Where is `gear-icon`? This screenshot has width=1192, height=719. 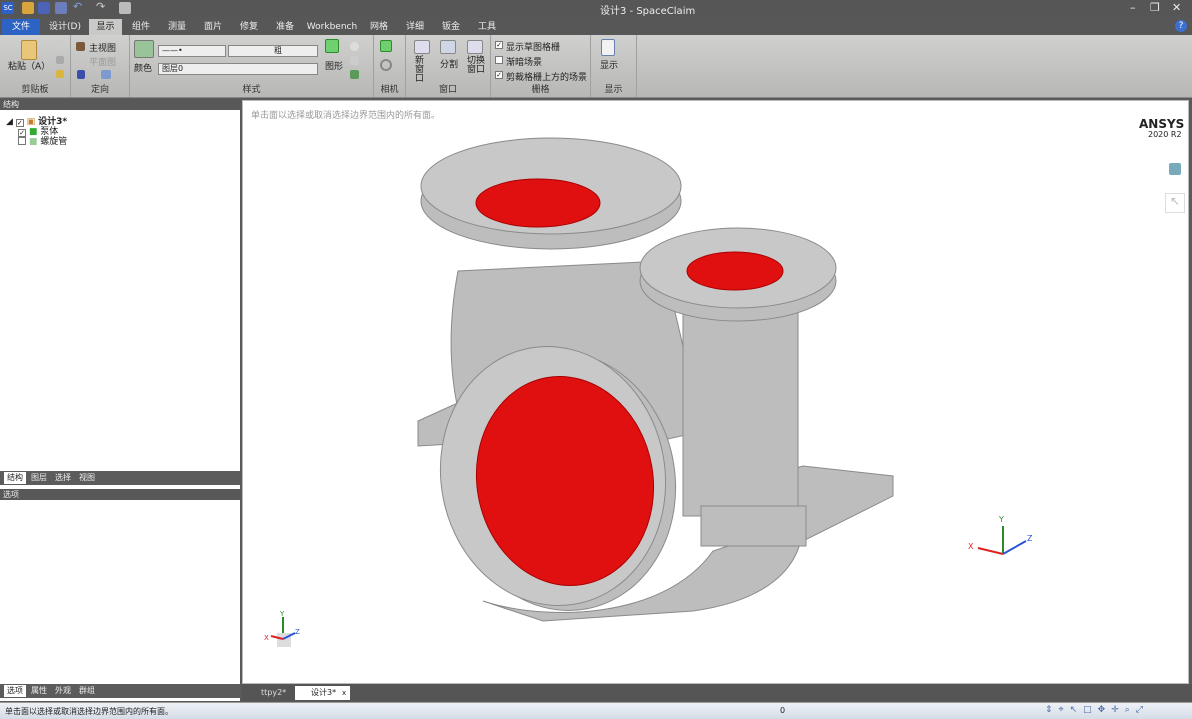
gear-icon is located at coordinates (386, 65).